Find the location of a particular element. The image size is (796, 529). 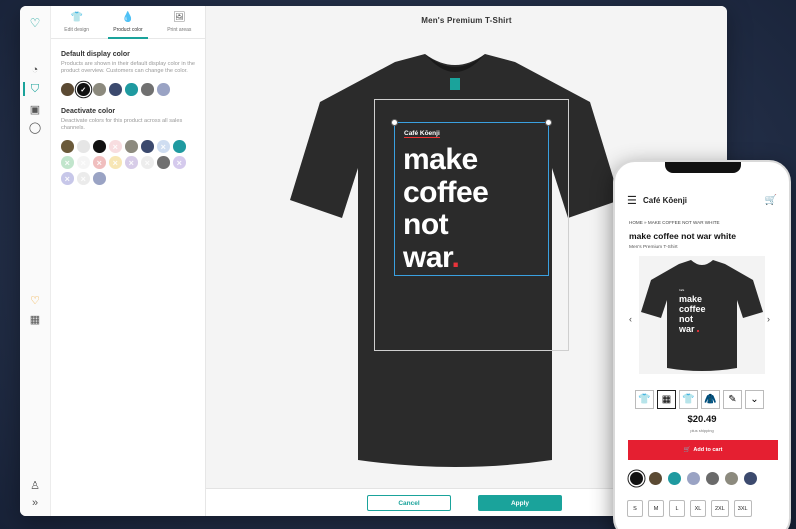

section-heading: Deactivate color is located at coordinates (88, 111).